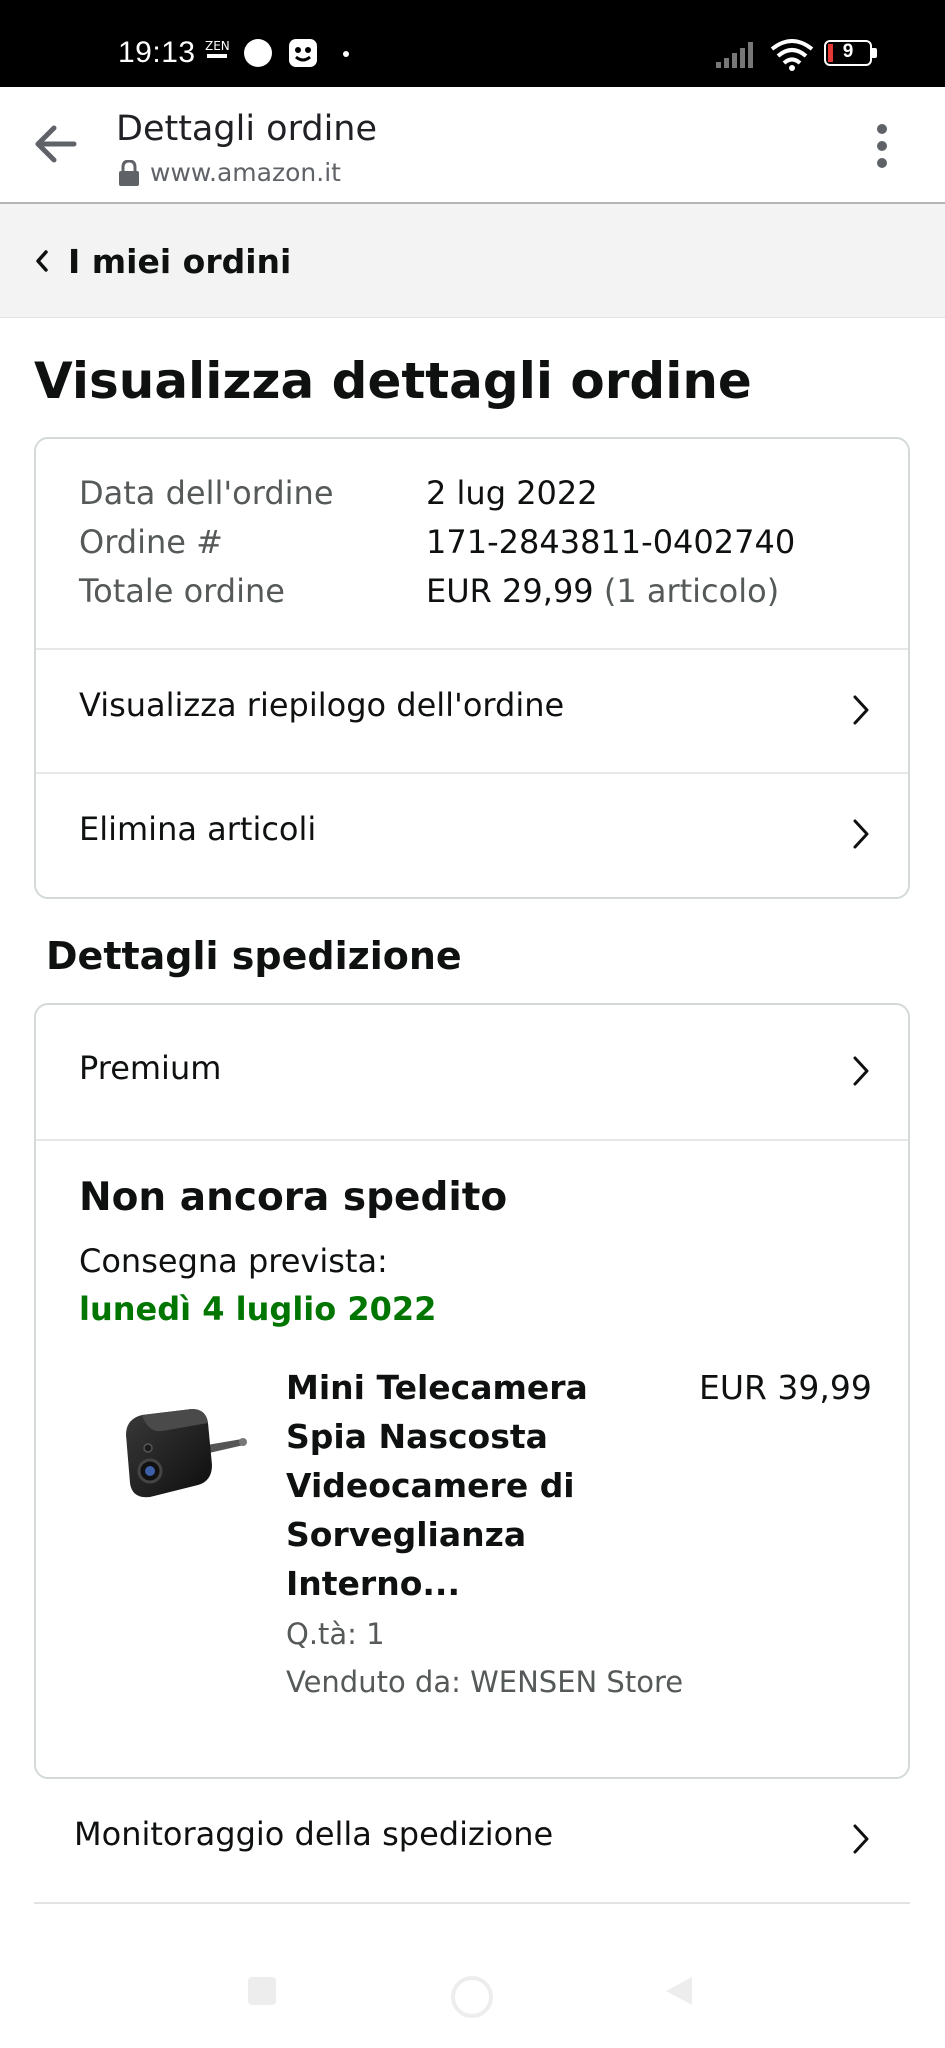 This screenshot has height=2048, width=945. Describe the element at coordinates (393, 381) in the screenshot. I see `page-title: Visualizza dettagli ordine` at that location.